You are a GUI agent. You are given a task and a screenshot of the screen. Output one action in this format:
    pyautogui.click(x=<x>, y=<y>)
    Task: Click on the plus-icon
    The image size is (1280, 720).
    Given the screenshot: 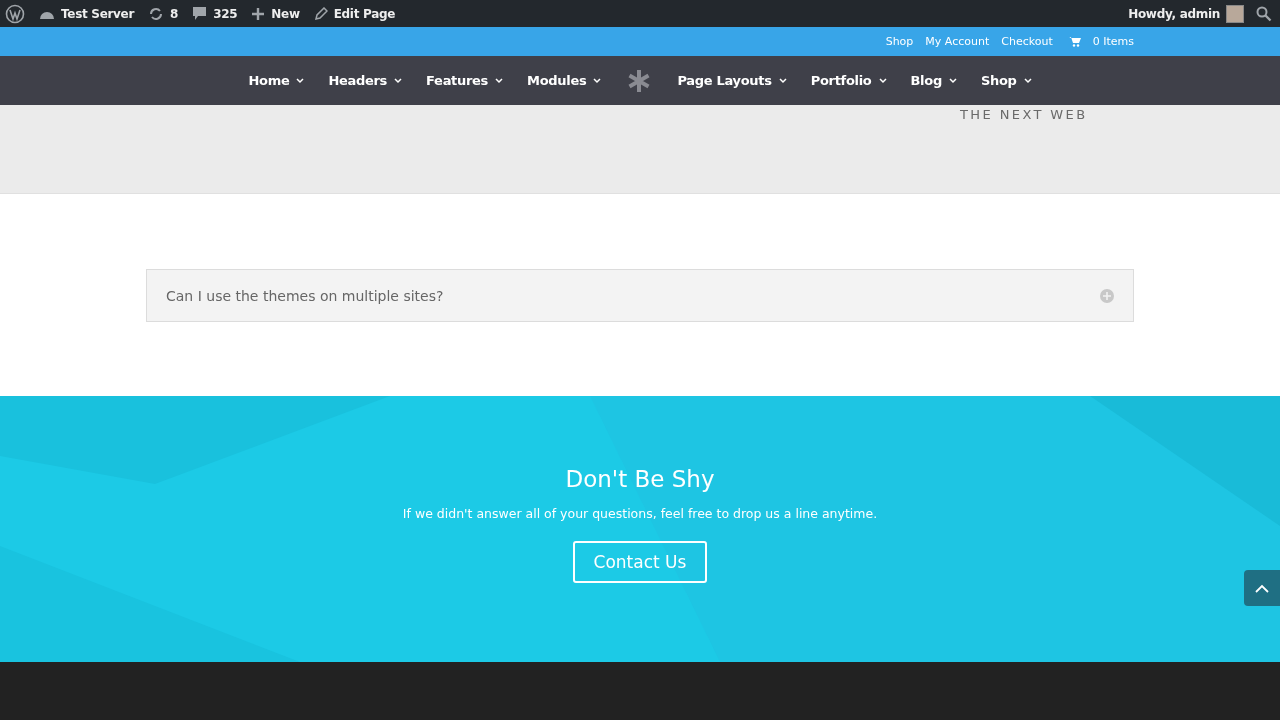 What is the action you would take?
    pyautogui.click(x=258, y=13)
    